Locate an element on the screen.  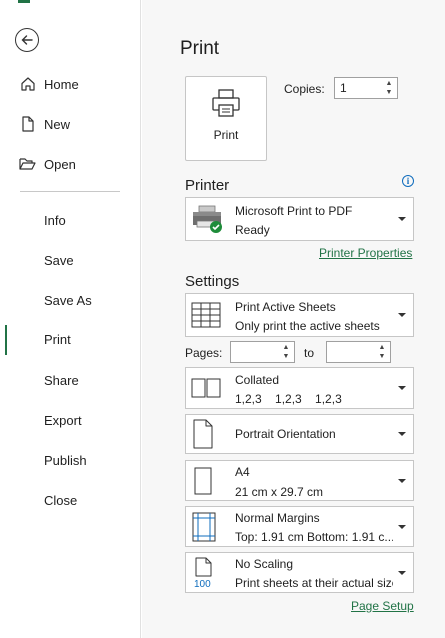
pages-from-input is located at coordinates (254, 352).